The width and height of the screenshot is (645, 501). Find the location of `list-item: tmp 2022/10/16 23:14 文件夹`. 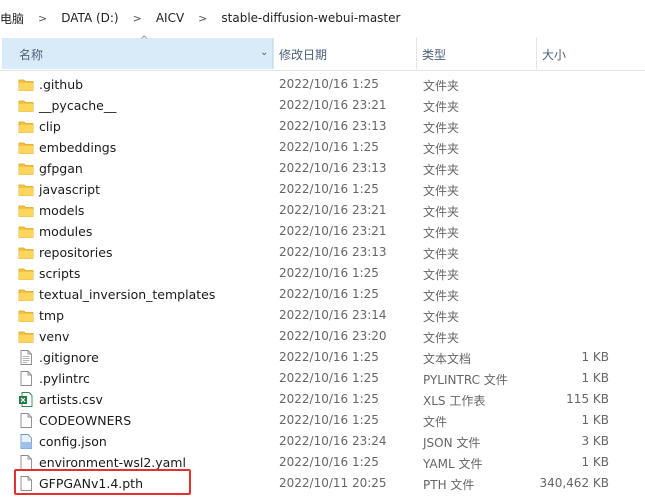

list-item: tmp 2022/10/16 23:14 文件夹 is located at coordinates (322, 315).